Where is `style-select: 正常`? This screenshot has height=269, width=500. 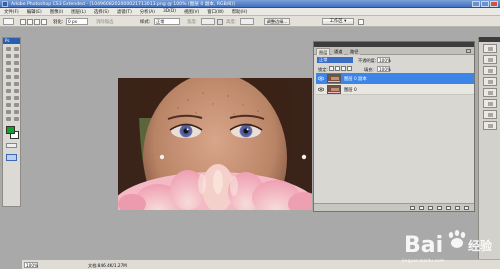 style-select: 正常 is located at coordinates (167, 21).